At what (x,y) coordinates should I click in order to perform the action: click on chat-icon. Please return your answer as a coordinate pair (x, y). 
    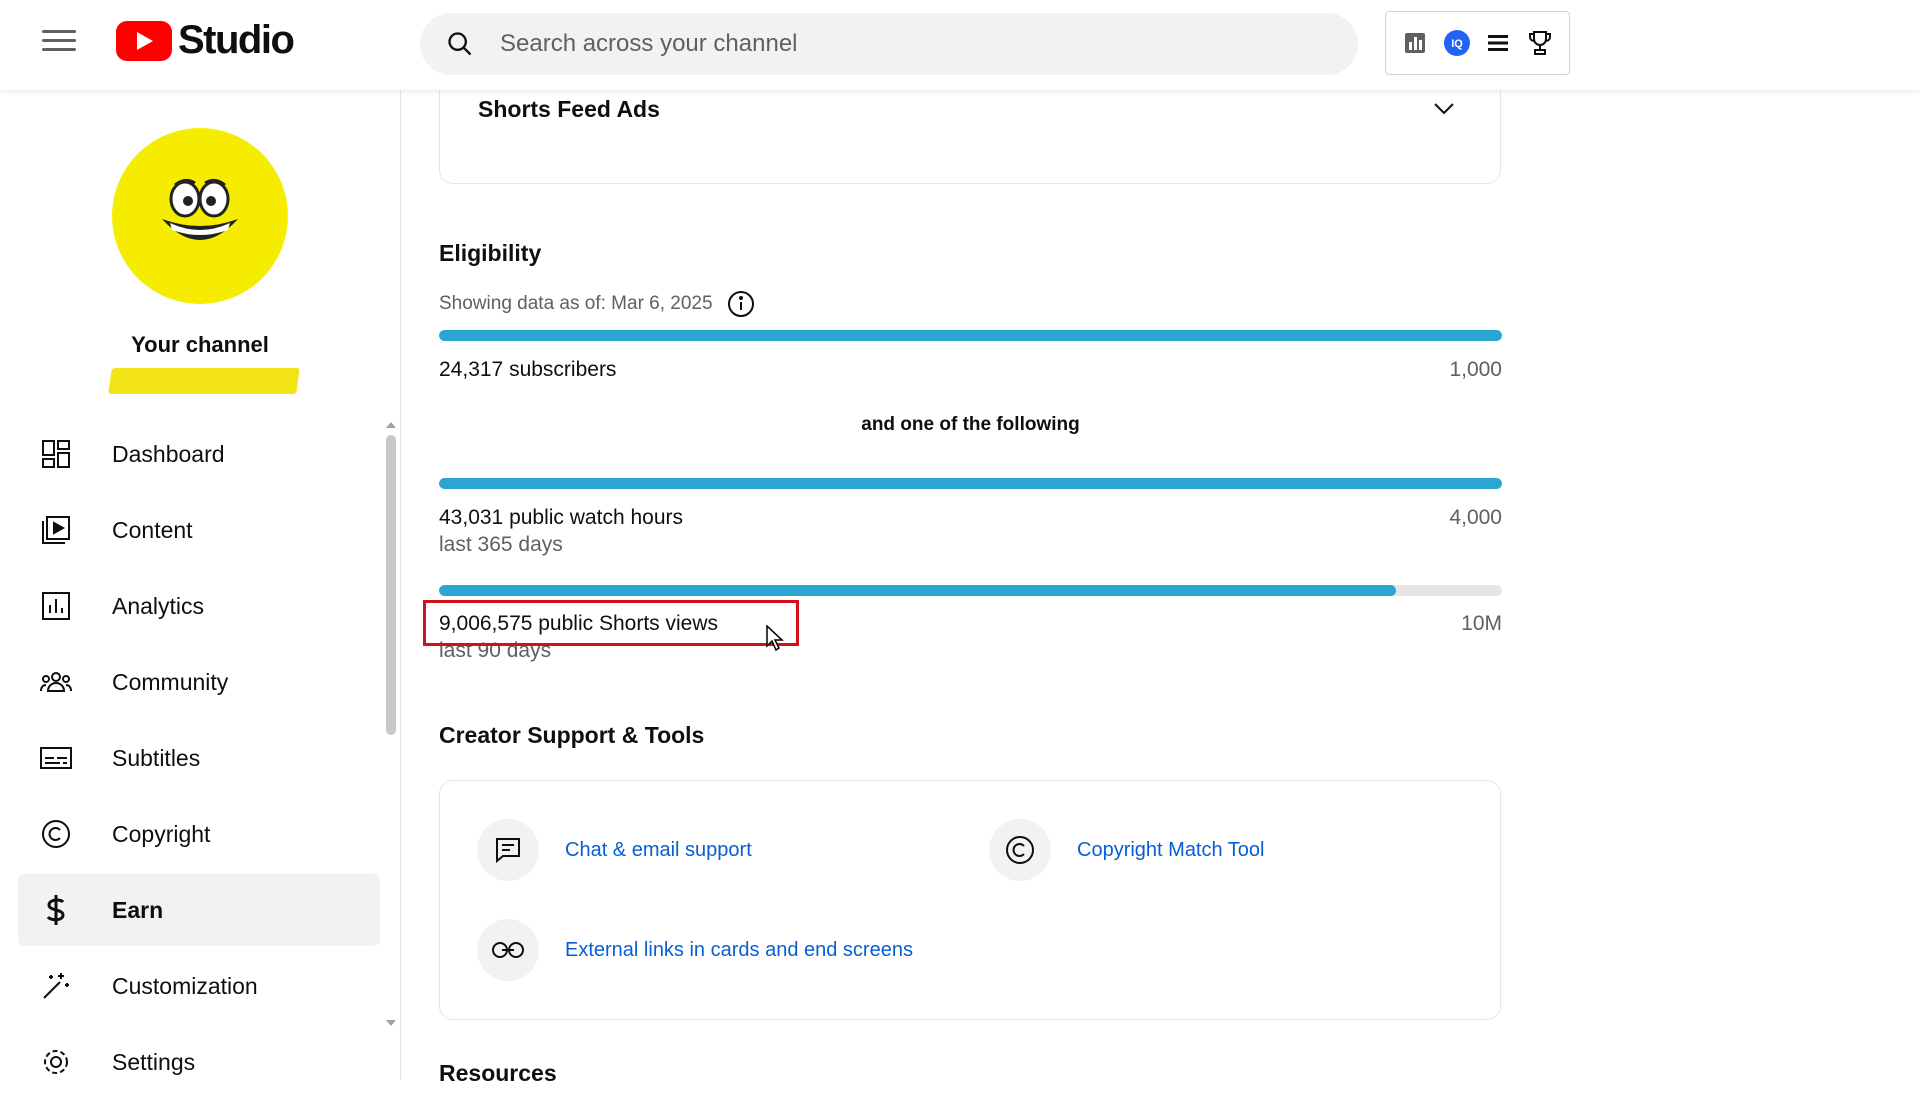
    Looking at the image, I should click on (508, 850).